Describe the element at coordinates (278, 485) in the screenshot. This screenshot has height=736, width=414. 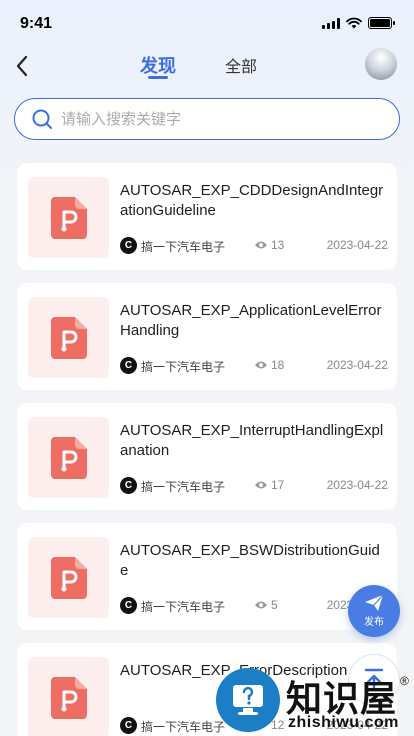
I see `view-count-value: 17` at that location.